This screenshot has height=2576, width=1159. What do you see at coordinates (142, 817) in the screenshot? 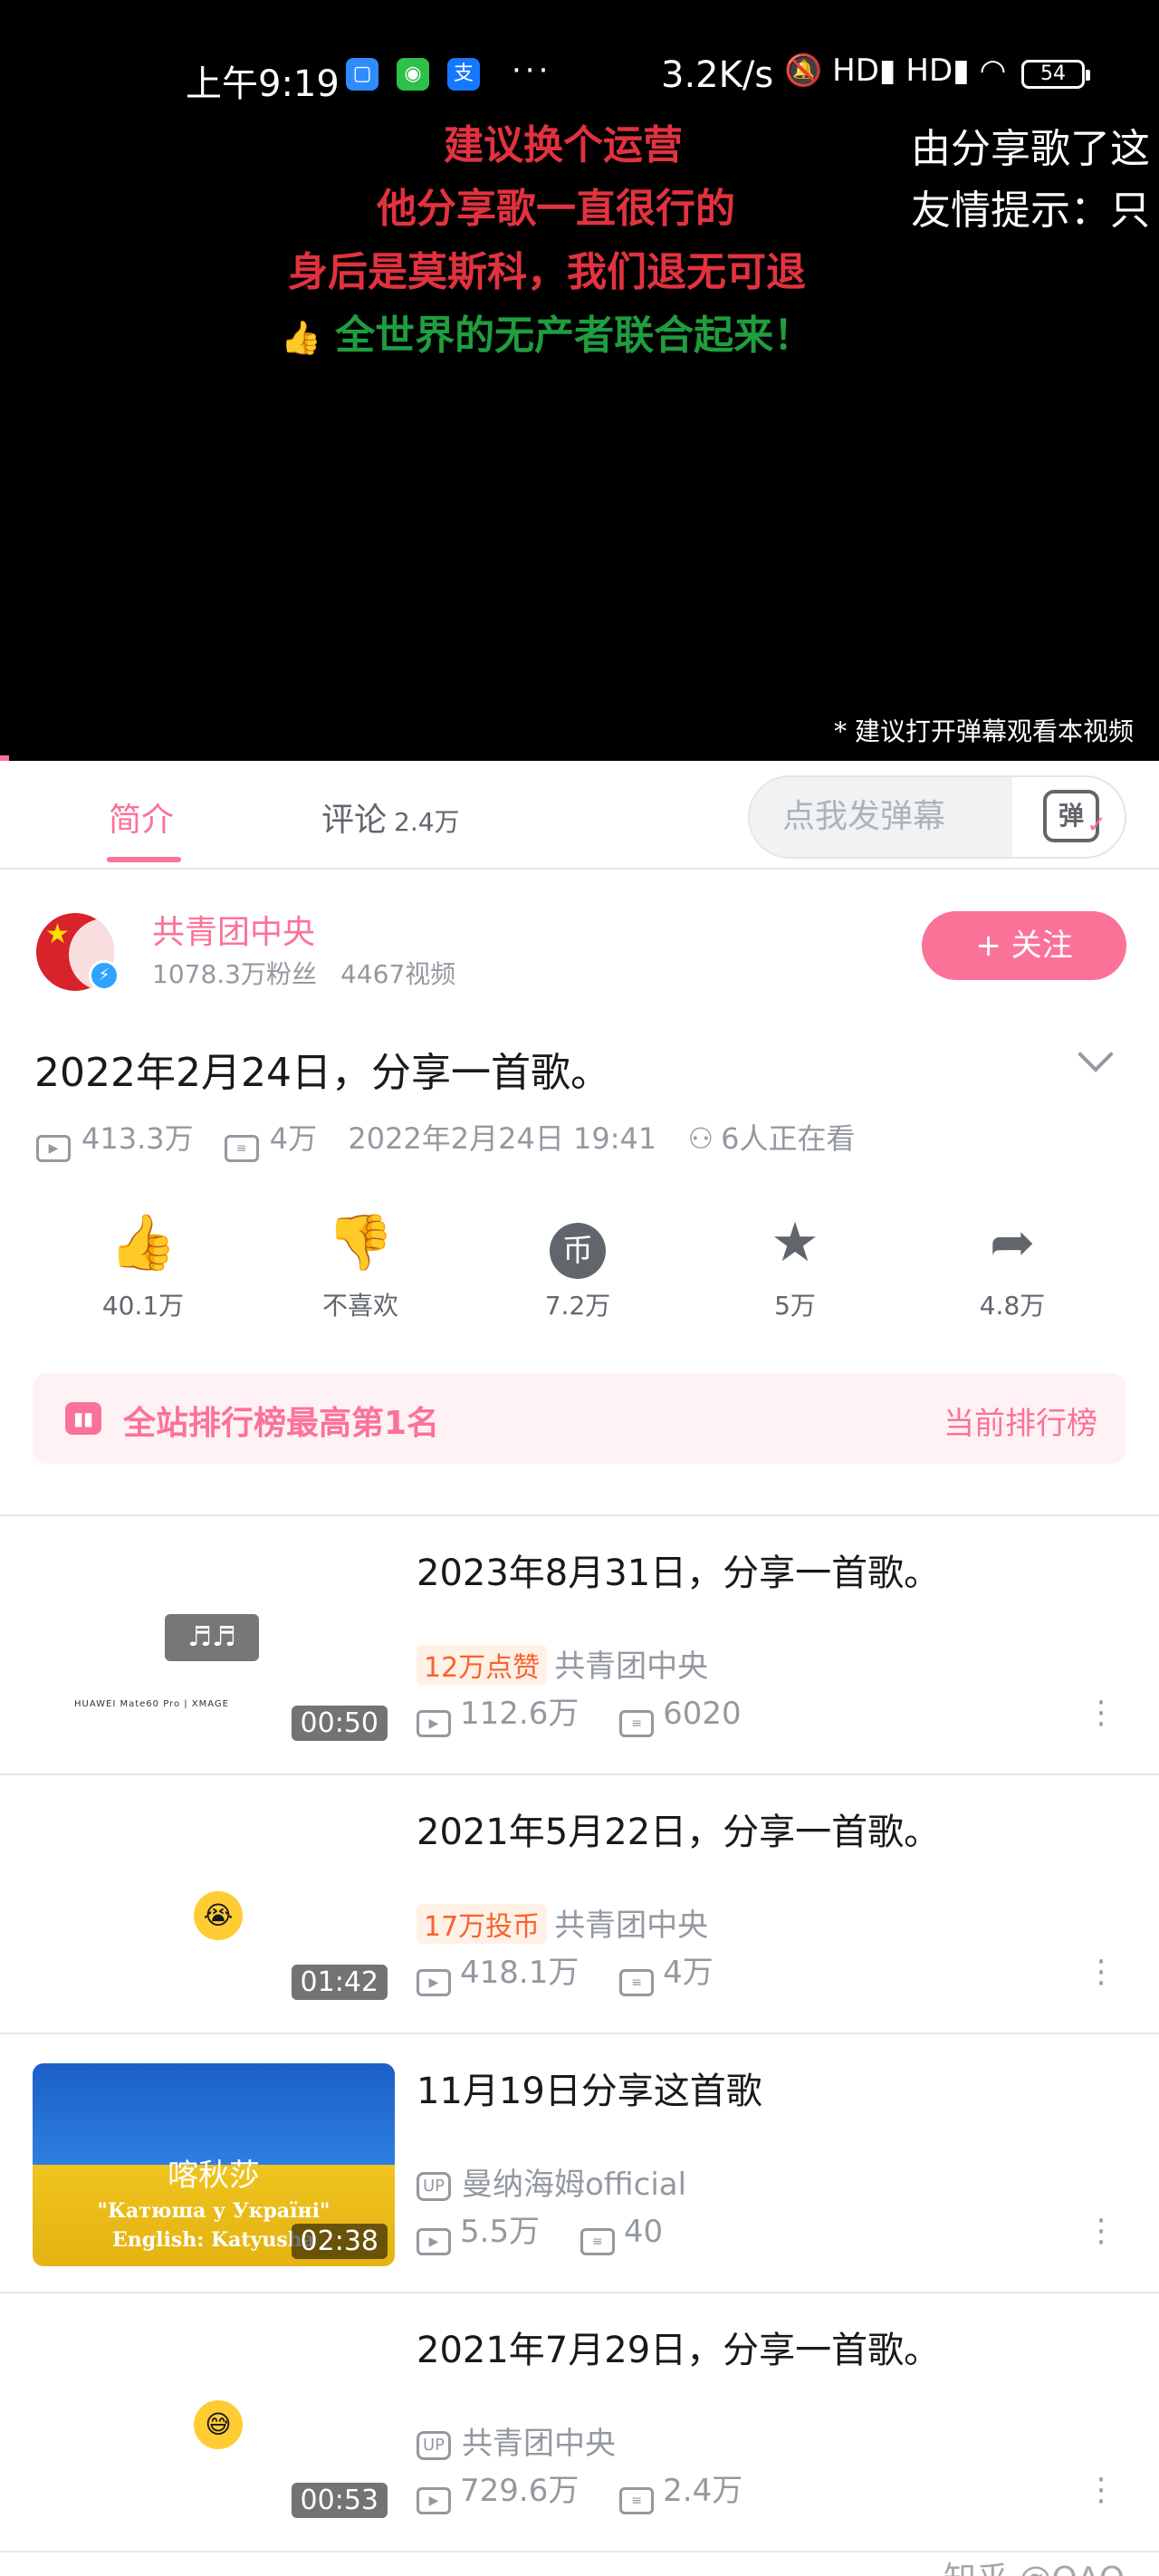
I see `tab-intro: 简介` at bounding box center [142, 817].